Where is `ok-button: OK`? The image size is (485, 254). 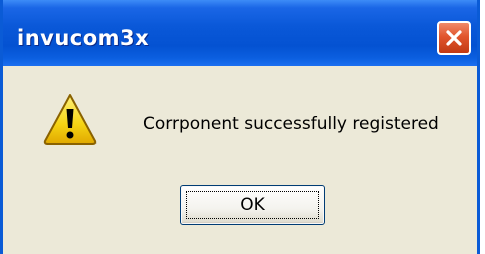 ok-button: OK is located at coordinates (252, 205).